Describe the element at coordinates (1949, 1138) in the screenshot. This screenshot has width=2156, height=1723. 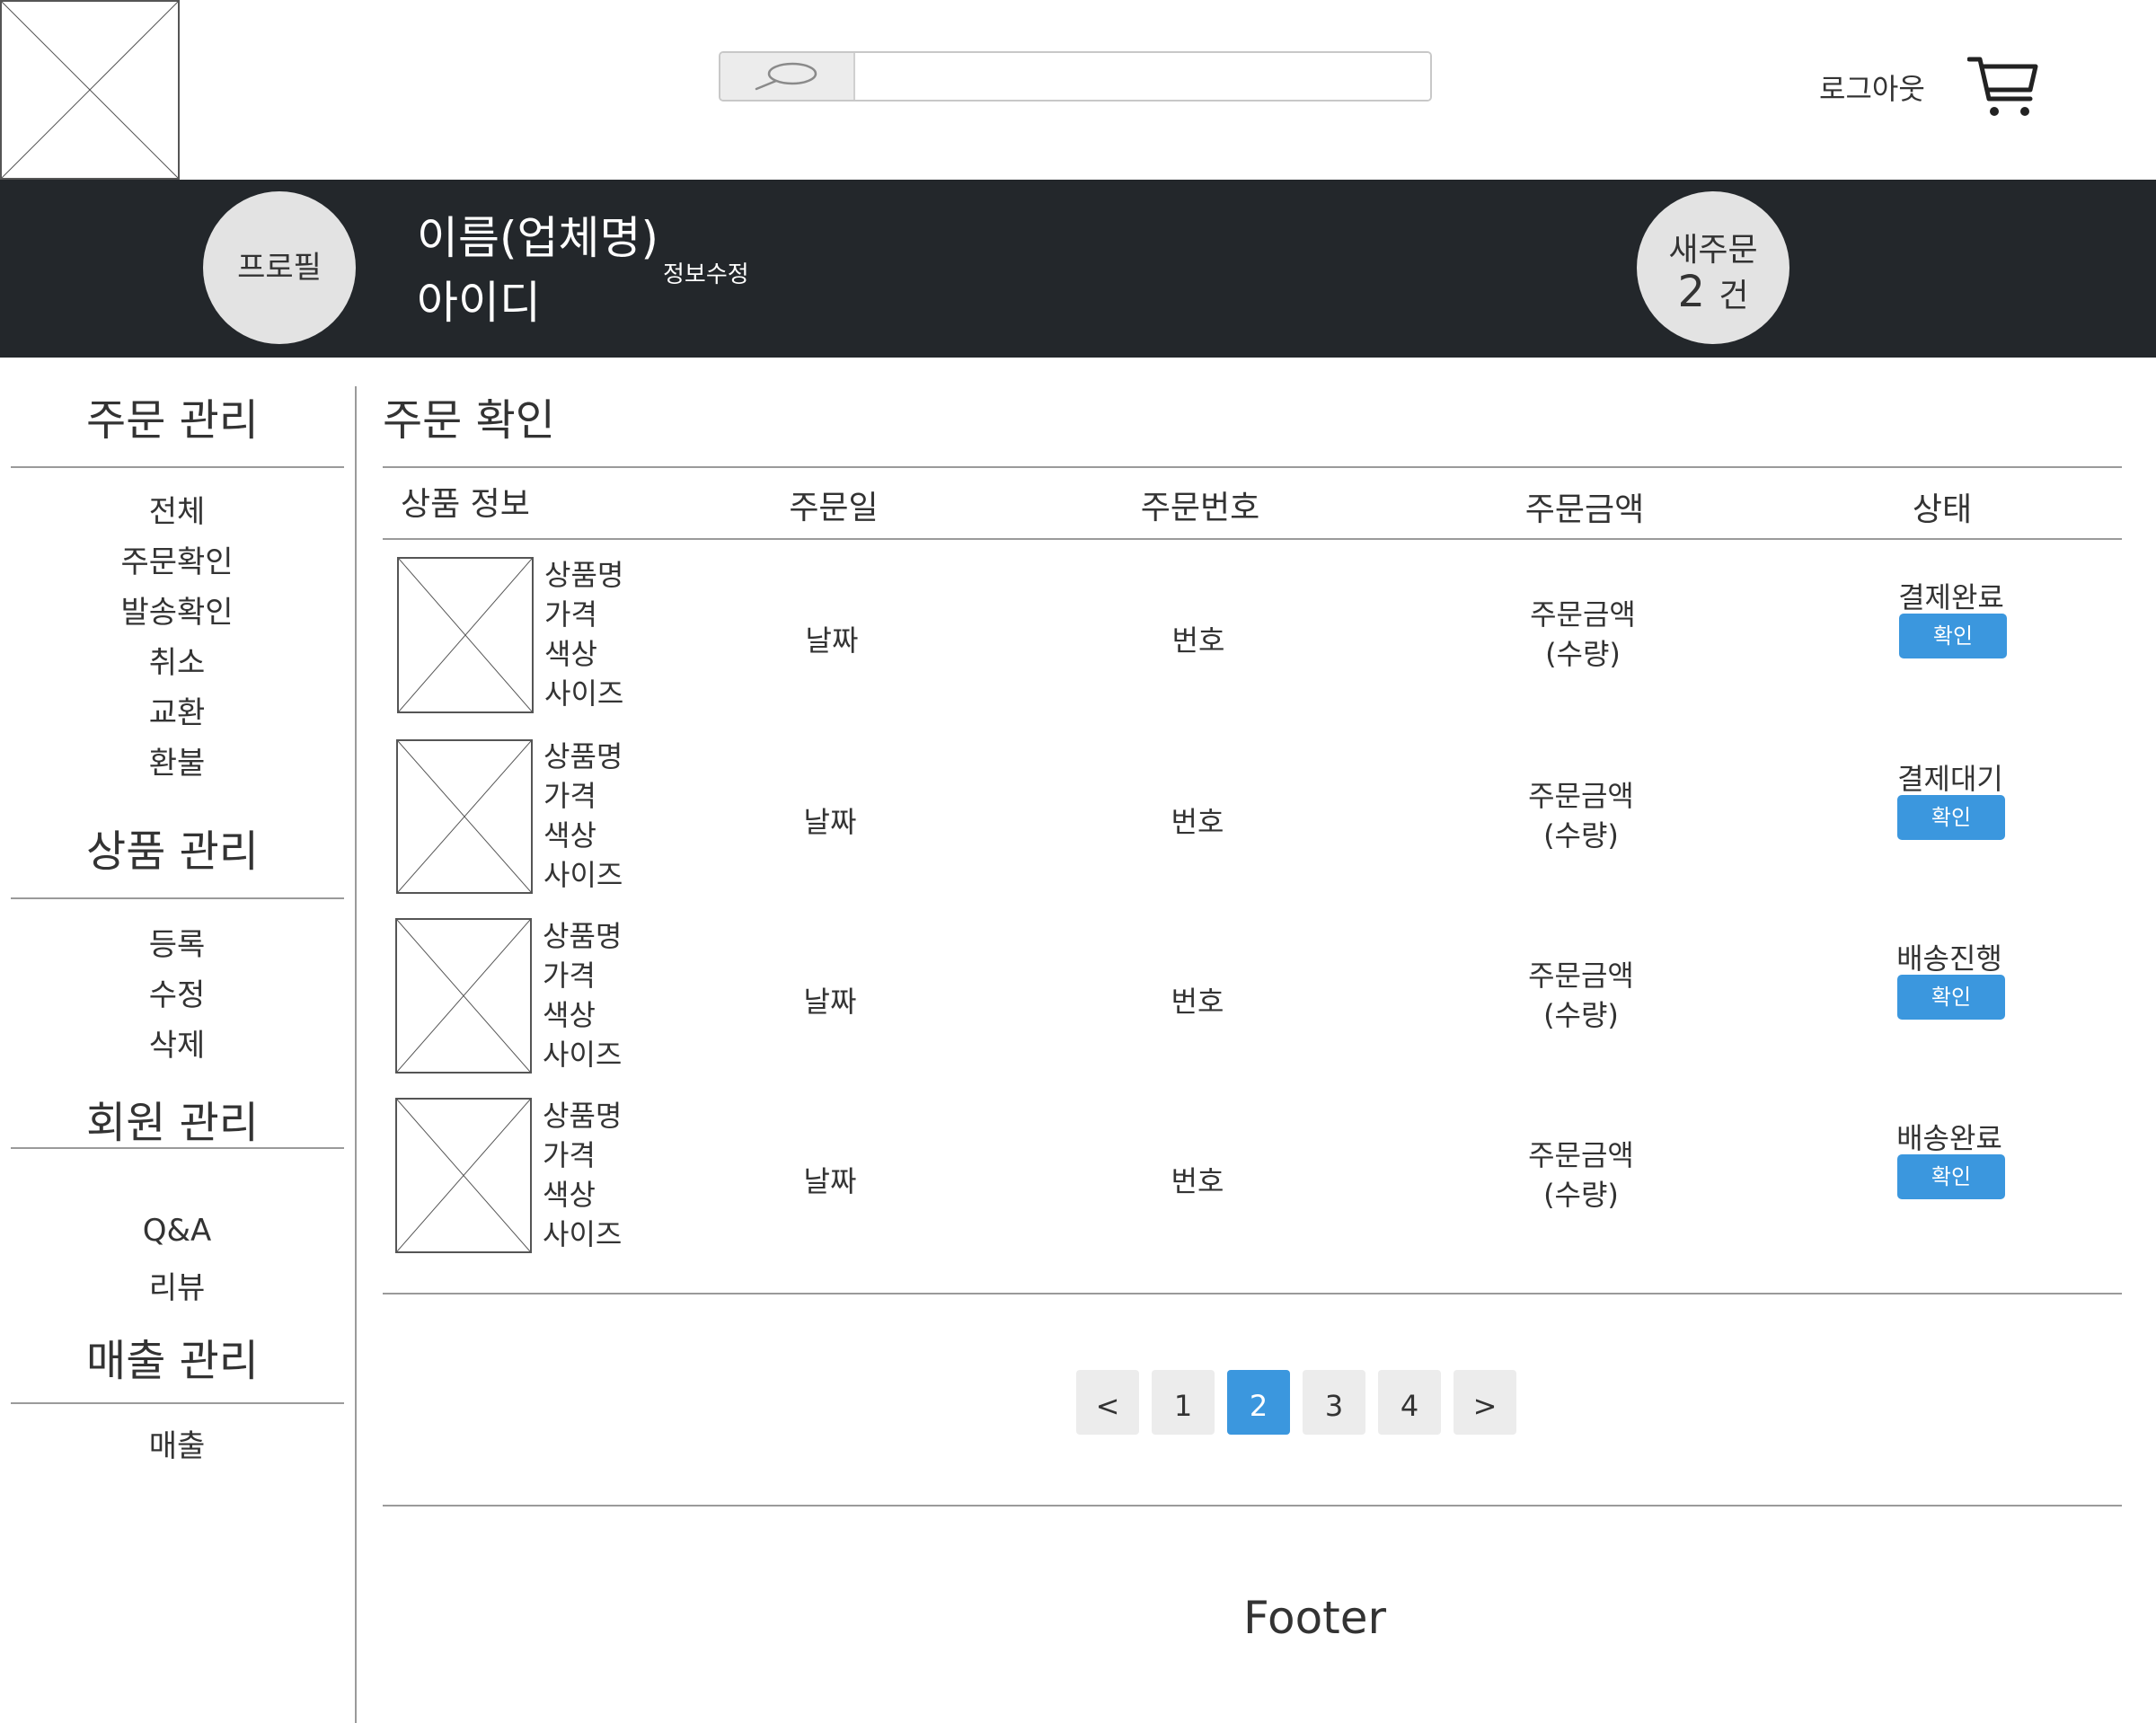
I see `order-status: 배송완료` at that location.